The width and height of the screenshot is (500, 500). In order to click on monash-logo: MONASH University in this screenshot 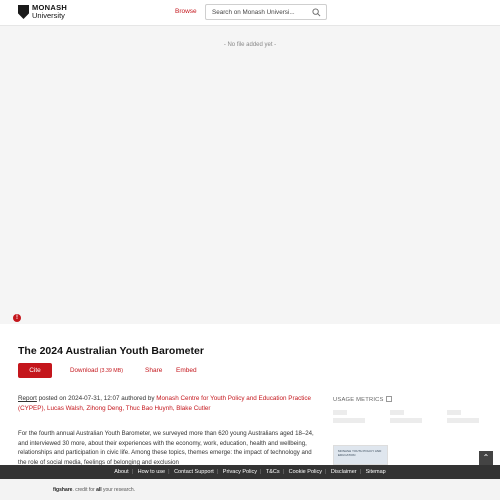, I will do `click(44, 13)`.